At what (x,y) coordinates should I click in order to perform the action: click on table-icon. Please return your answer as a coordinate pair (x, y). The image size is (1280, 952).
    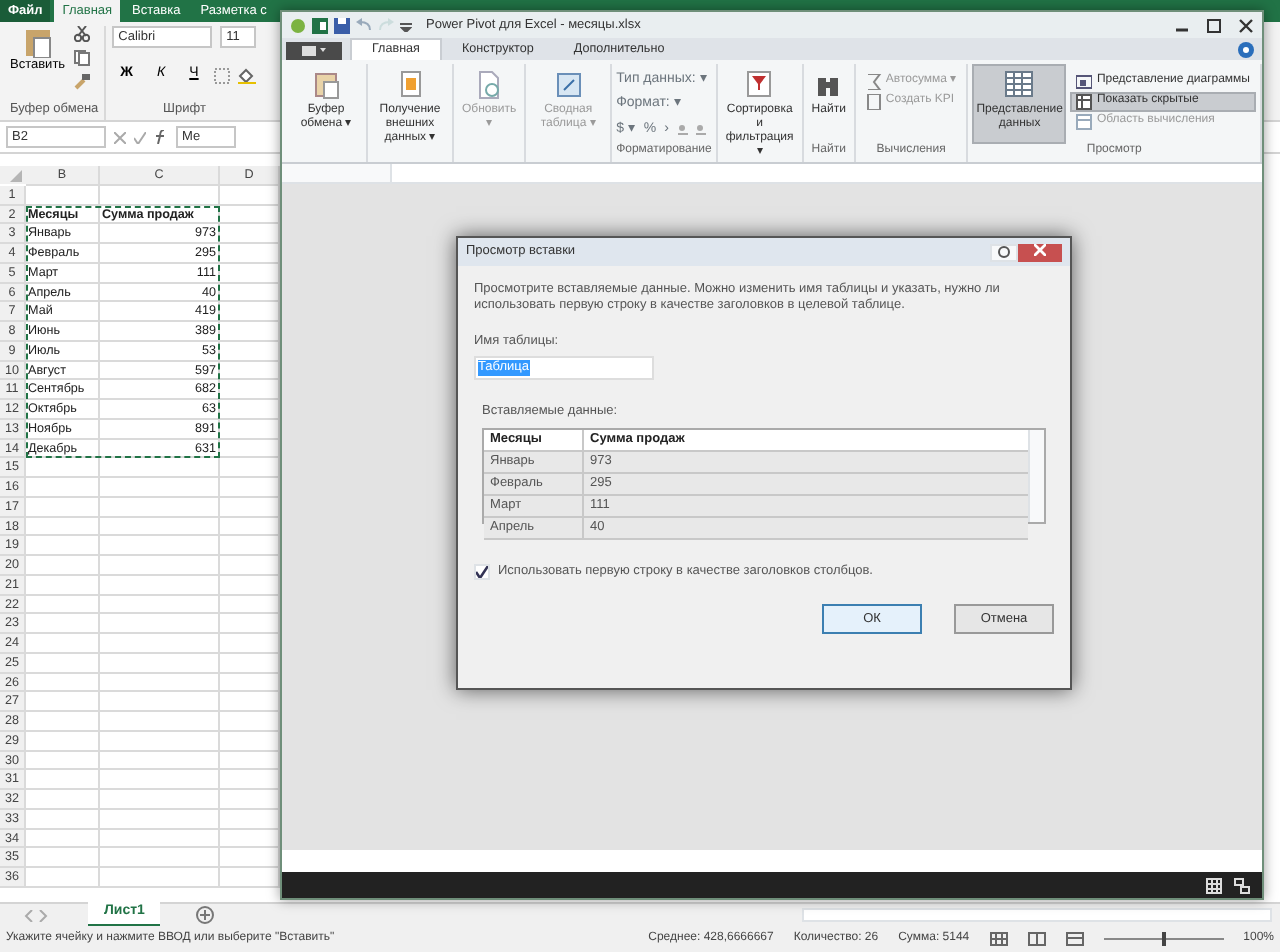
    Looking at the image, I should click on (1084, 102).